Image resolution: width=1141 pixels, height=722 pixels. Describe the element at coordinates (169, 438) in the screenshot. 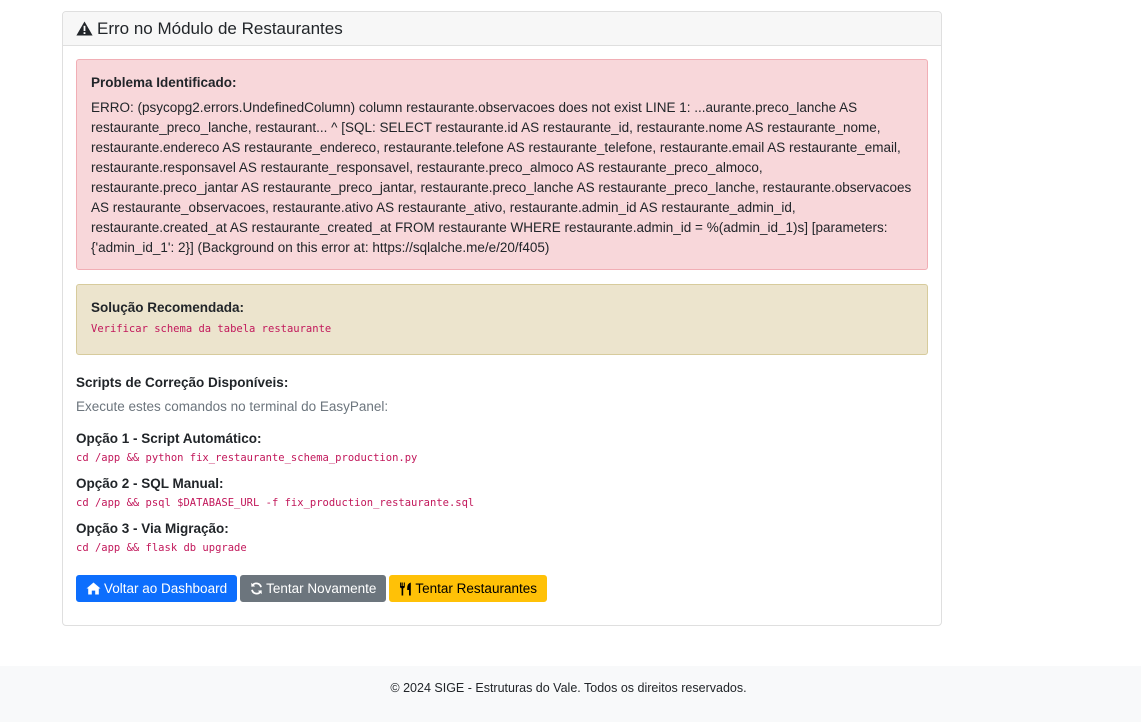

I see `option-1-label: Opção 1 - Script Automático:` at that location.